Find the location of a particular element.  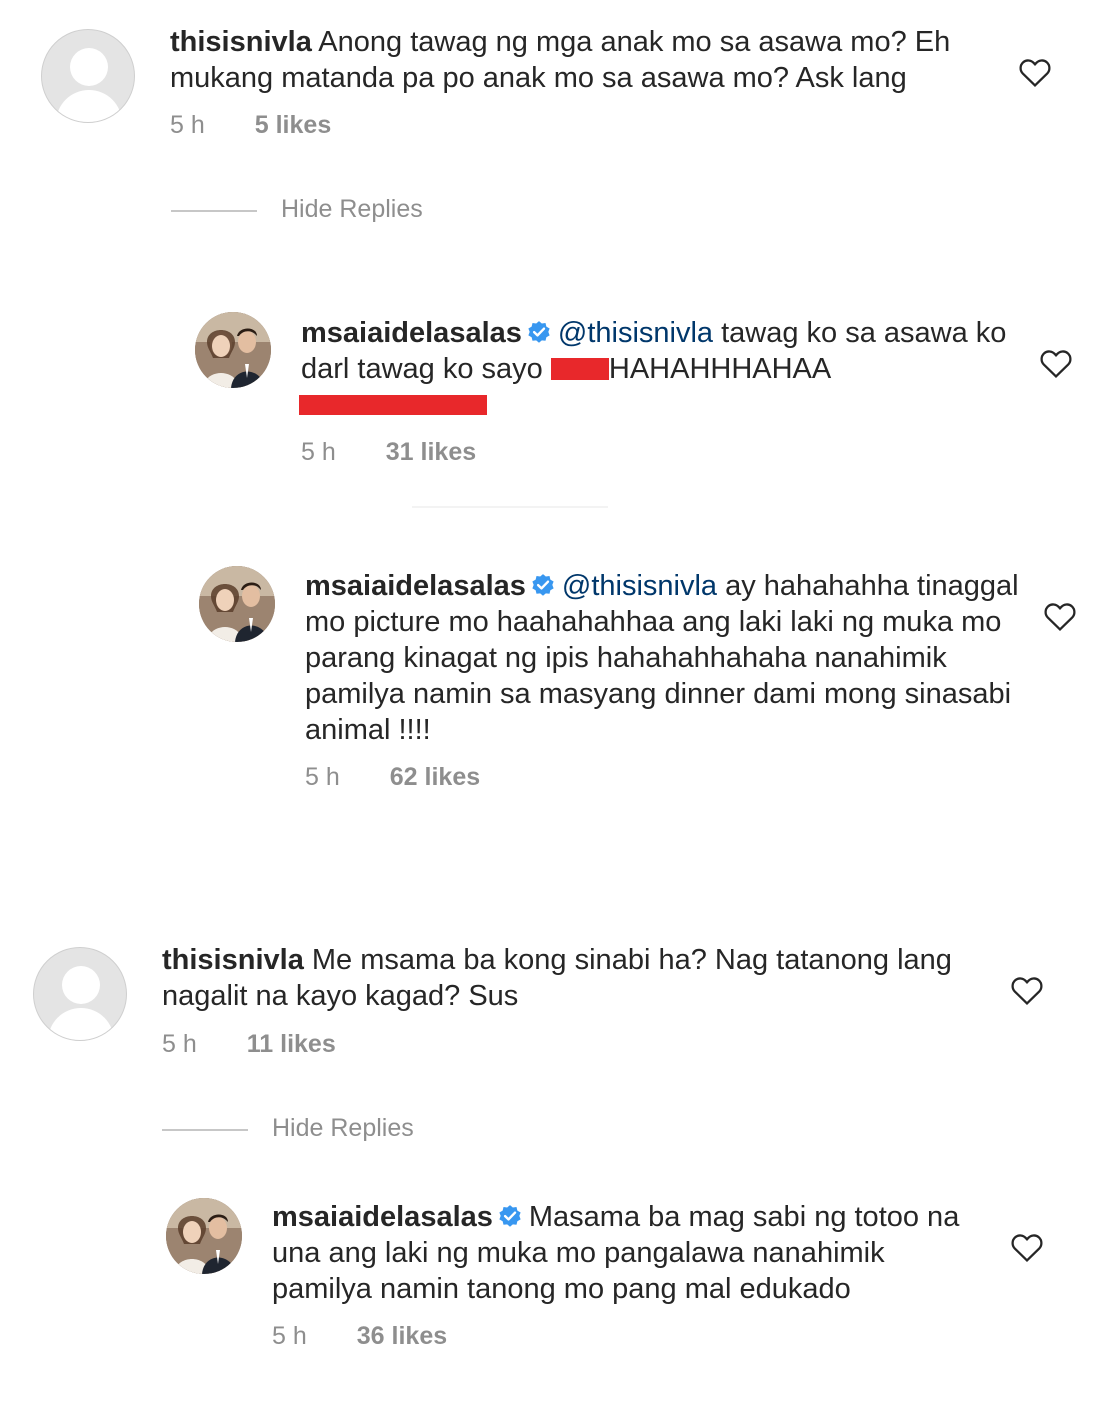

reply-meta: 5 h 31 likes is located at coordinates (388, 452).